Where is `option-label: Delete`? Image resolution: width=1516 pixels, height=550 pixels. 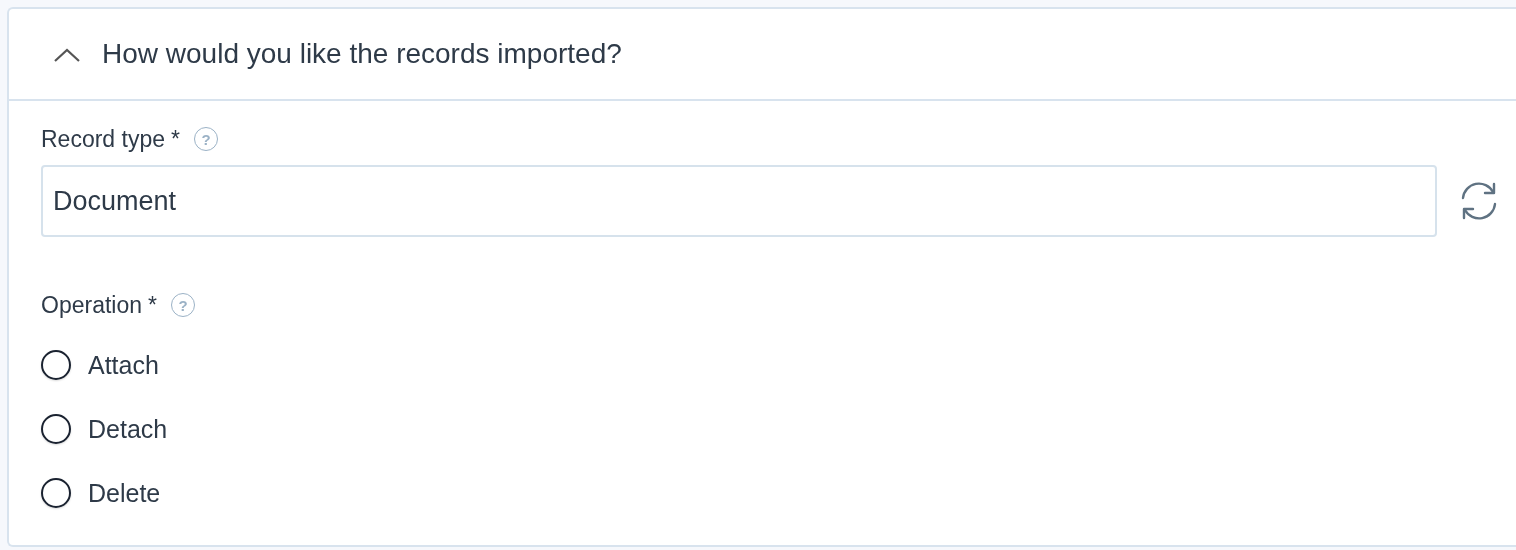
option-label: Delete is located at coordinates (124, 493).